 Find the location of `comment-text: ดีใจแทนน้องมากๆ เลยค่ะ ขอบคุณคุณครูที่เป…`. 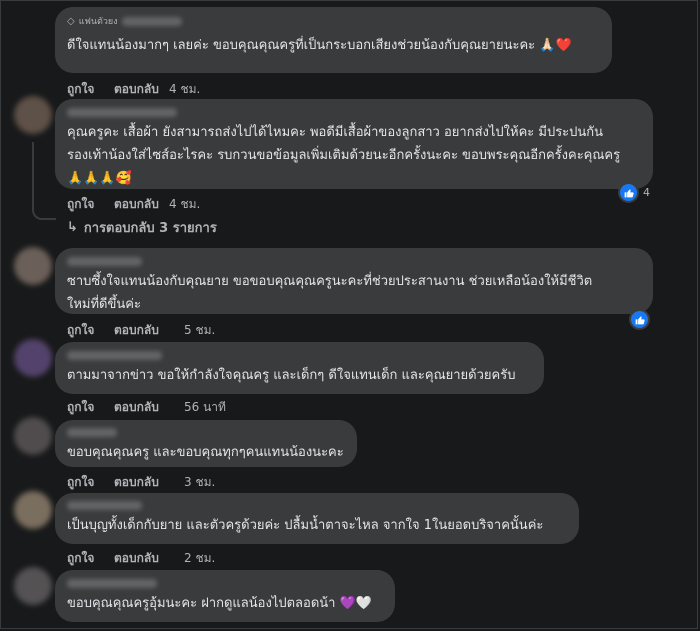

comment-text: ดีใจแทนน้องมากๆ เลยค่ะ ขอบคุณคุณครูที่เป… is located at coordinates (319, 45).